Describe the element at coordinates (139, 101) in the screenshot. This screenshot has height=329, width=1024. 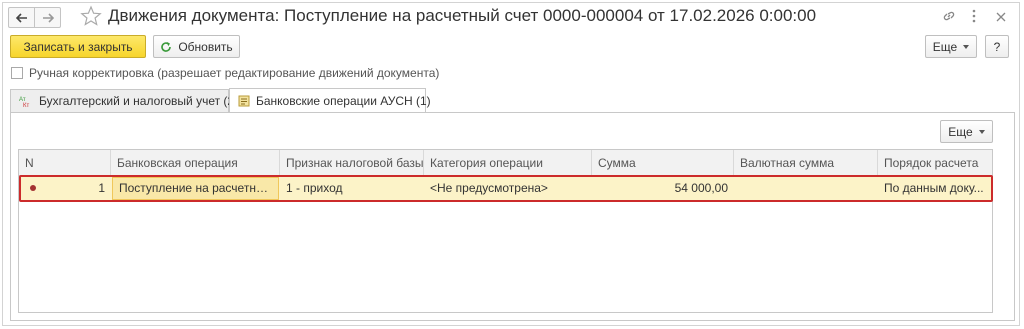
I see `tab-accounting-label: Бухгалтерский и налоговый учет (2)` at that location.